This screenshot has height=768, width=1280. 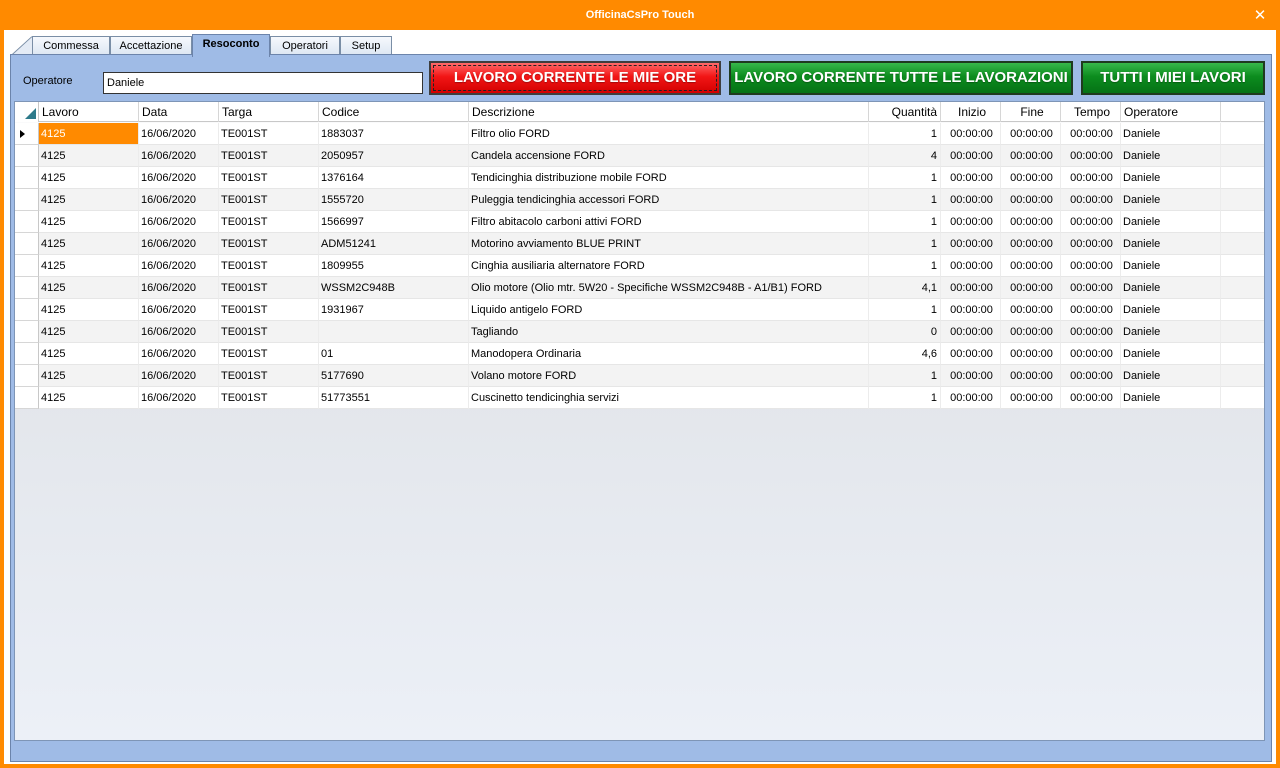 I want to click on col-header-codice: Codice, so click(x=394, y=112).